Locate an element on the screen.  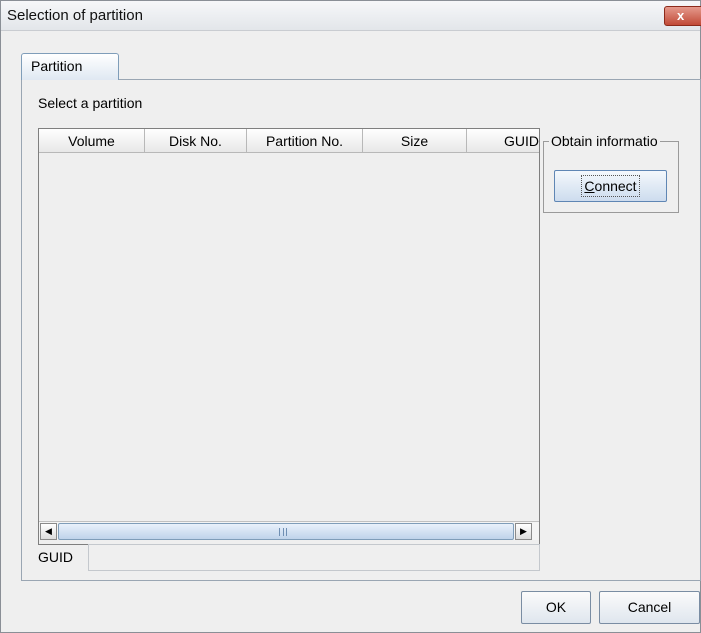
ok-button: OK is located at coordinates (556, 607).